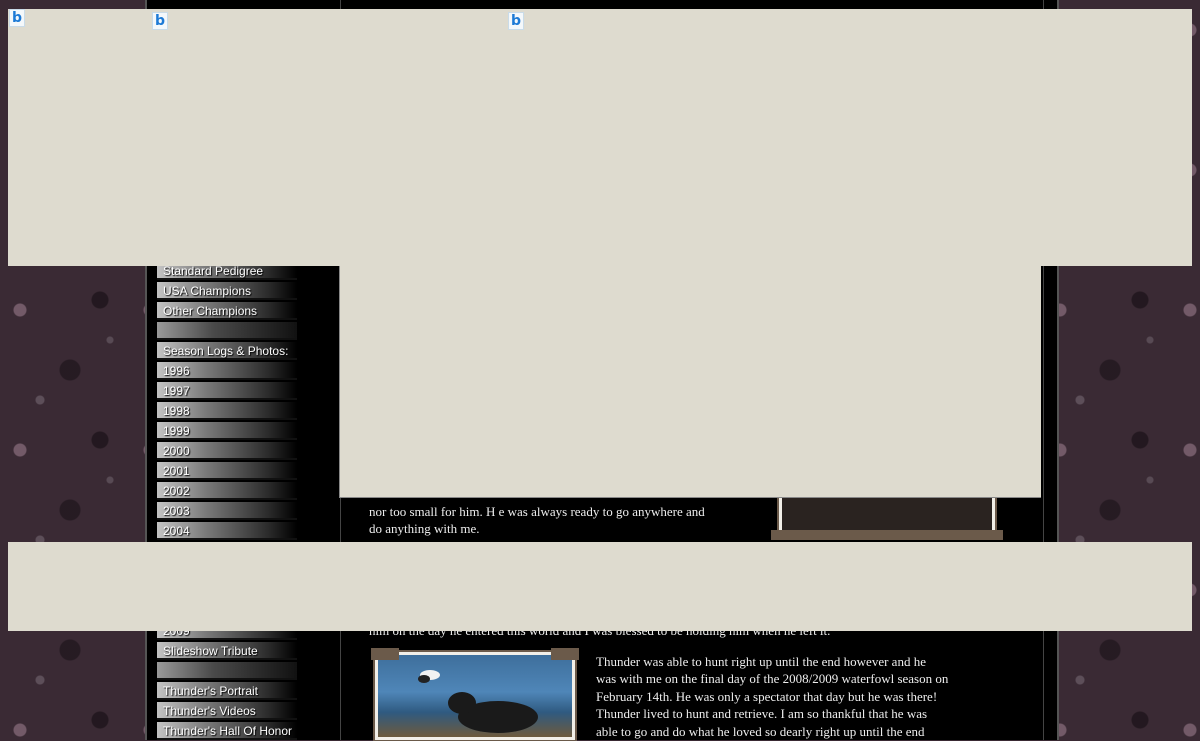  Describe the element at coordinates (227, 471) in the screenshot. I see `nav-item-2001: 2001` at that location.